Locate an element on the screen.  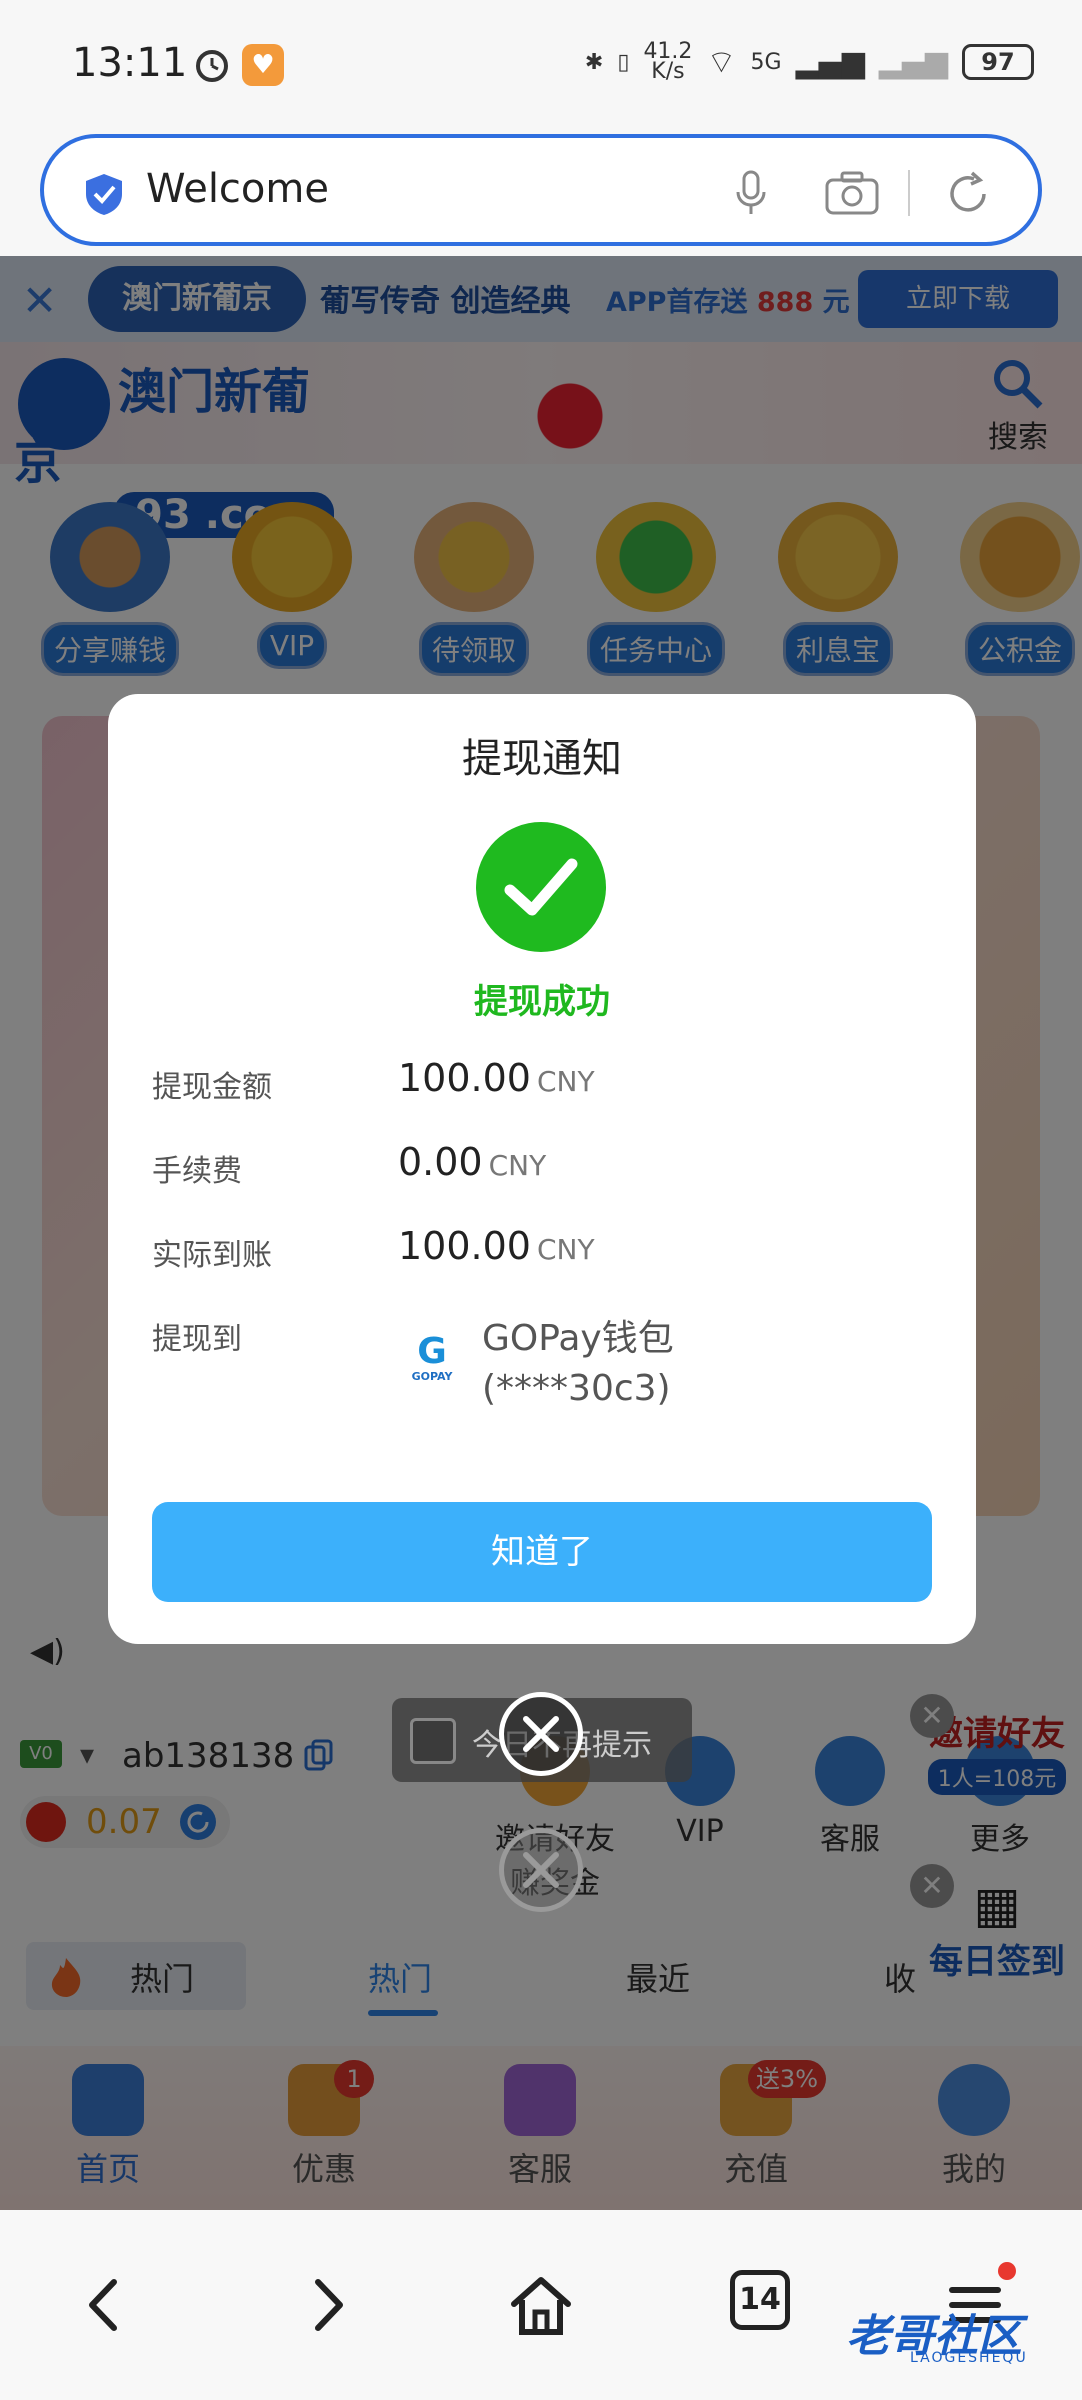
back-icon is located at coordinates (105, 2305).